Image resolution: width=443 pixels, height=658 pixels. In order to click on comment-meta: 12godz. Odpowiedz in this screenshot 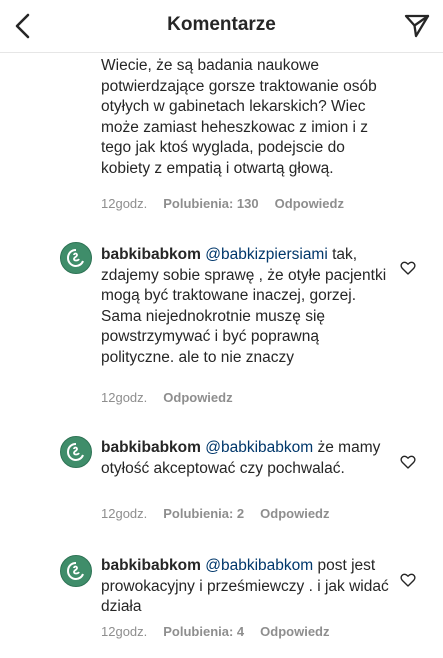, I will do `click(175, 397)`.